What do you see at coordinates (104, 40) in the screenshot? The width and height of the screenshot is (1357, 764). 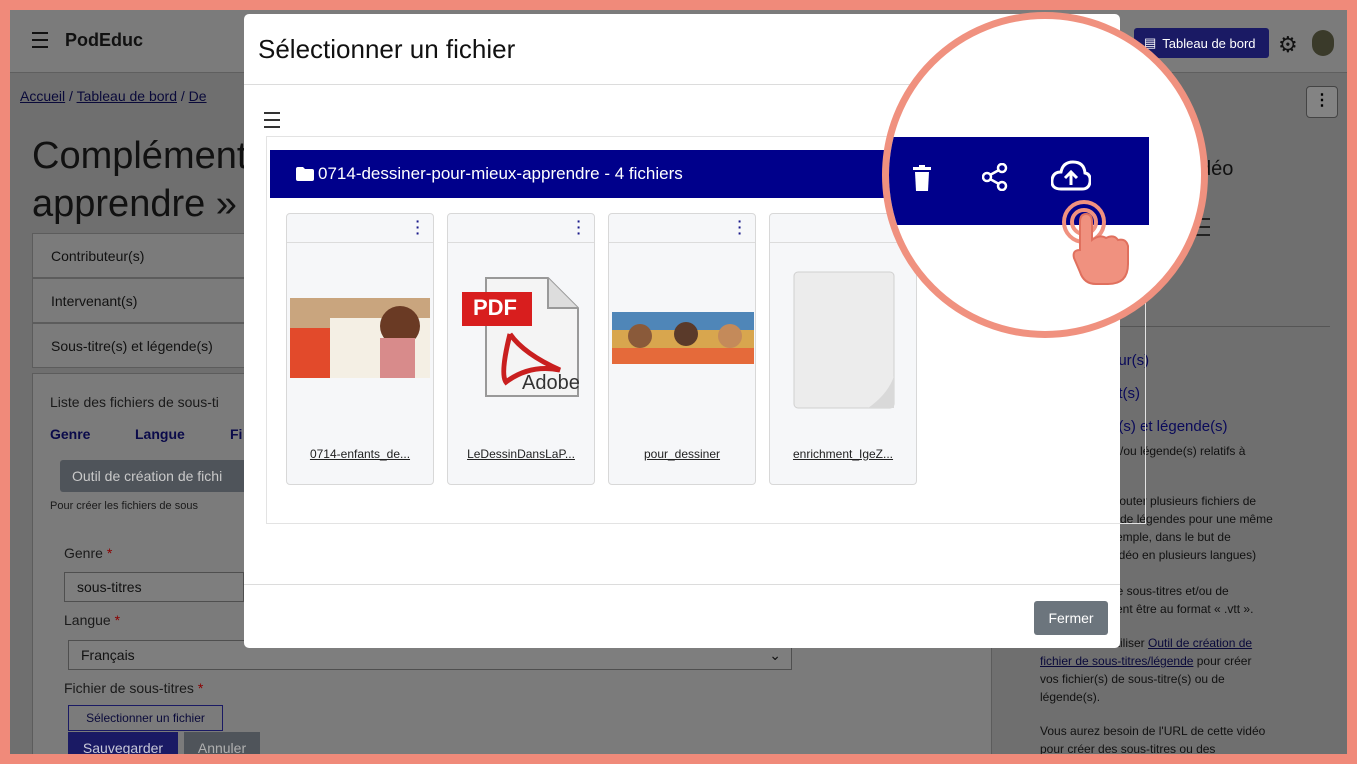 I see `brand: PodEduc` at bounding box center [104, 40].